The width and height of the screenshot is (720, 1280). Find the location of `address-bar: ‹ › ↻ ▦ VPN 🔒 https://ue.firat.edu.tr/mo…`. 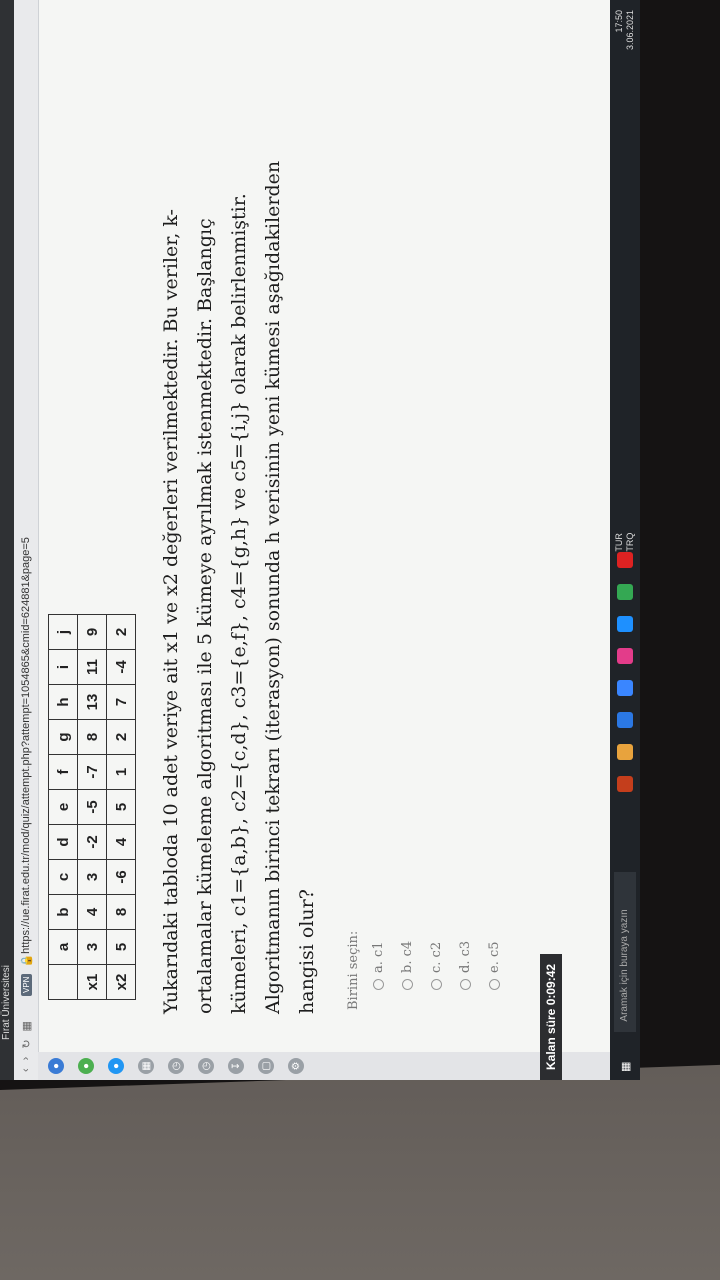

address-bar: ‹ › ↻ ▦ VPN 🔒 https://ue.firat.edu.tr/mo… is located at coordinates (26, 540).